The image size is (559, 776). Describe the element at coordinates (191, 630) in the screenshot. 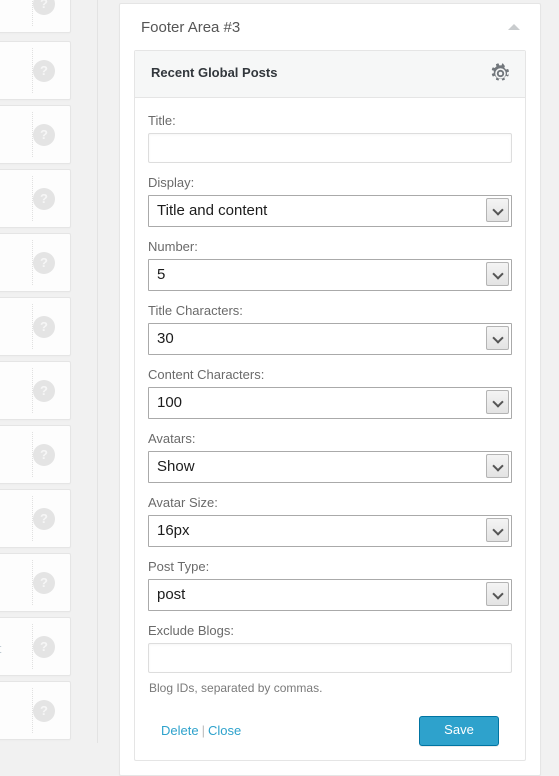

I see `label-exclude_blogs: Exclude Blogs:` at that location.